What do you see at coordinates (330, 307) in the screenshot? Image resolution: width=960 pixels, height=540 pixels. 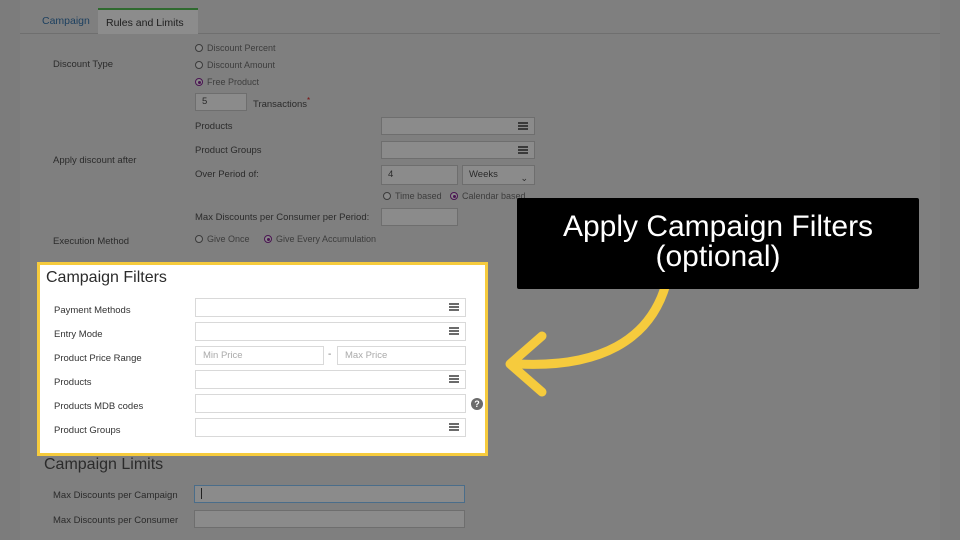 I see `payment-methods-select` at bounding box center [330, 307].